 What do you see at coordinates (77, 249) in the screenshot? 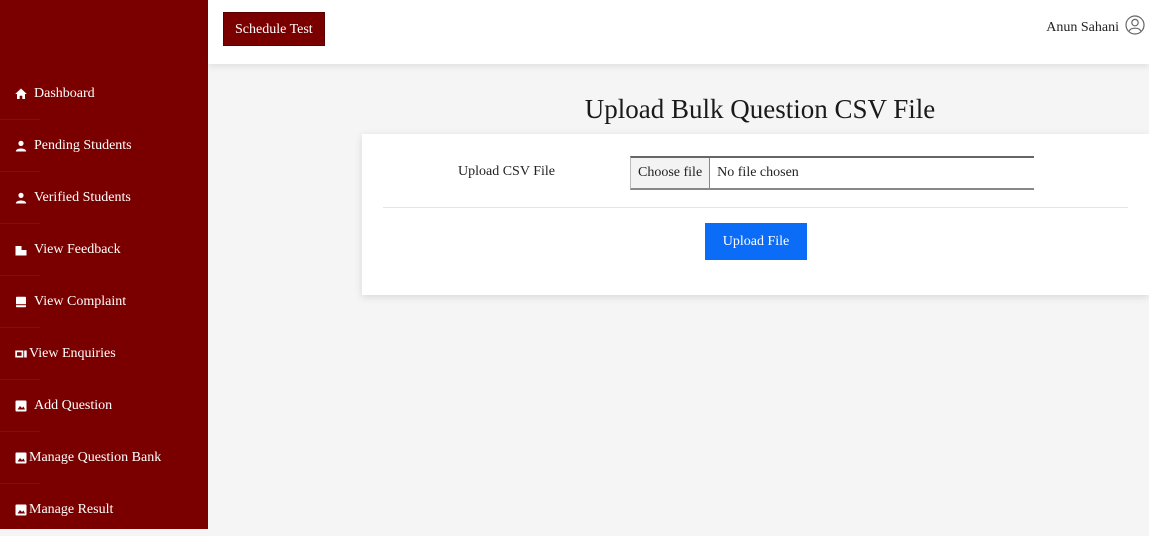
I see `sidebar-item-label: View Feedback` at bounding box center [77, 249].